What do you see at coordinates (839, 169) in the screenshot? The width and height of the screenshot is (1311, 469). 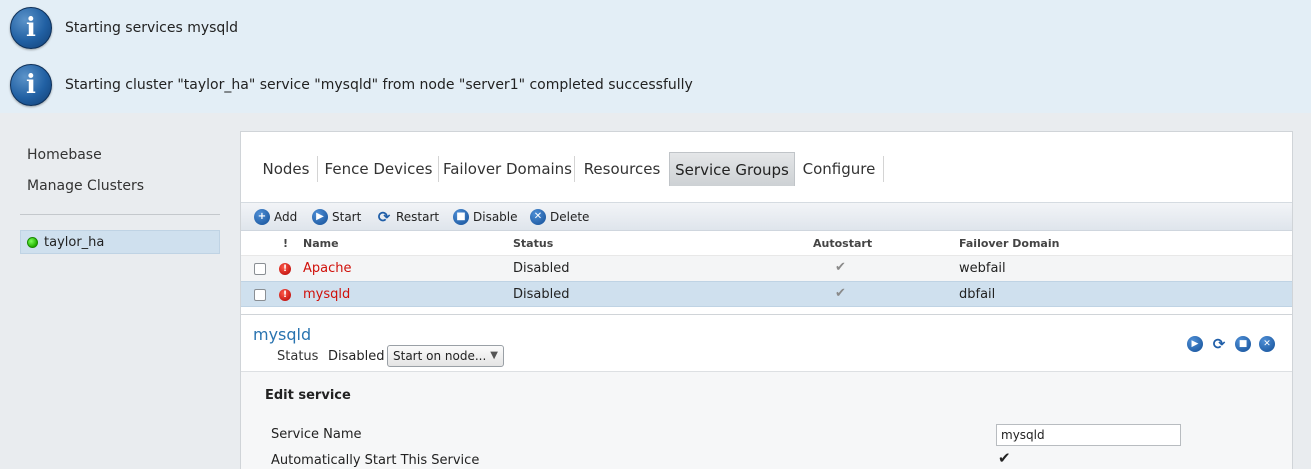 I see `tab-configure: Configure` at bounding box center [839, 169].